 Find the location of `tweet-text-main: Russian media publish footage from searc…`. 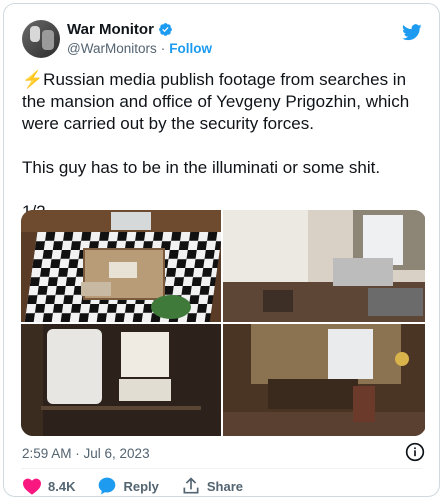

tweet-text-main: Russian media publish footage from searc… is located at coordinates (218, 101).